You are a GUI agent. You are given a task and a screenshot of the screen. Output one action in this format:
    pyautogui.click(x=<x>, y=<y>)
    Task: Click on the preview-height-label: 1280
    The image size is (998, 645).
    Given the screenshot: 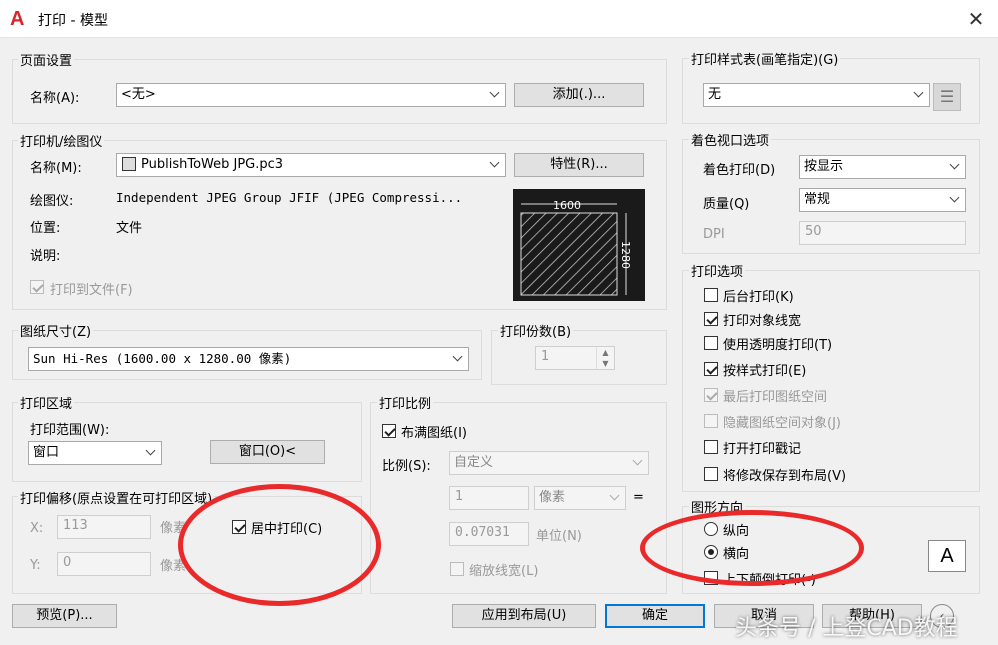 What is the action you would take?
    pyautogui.click(x=625, y=255)
    